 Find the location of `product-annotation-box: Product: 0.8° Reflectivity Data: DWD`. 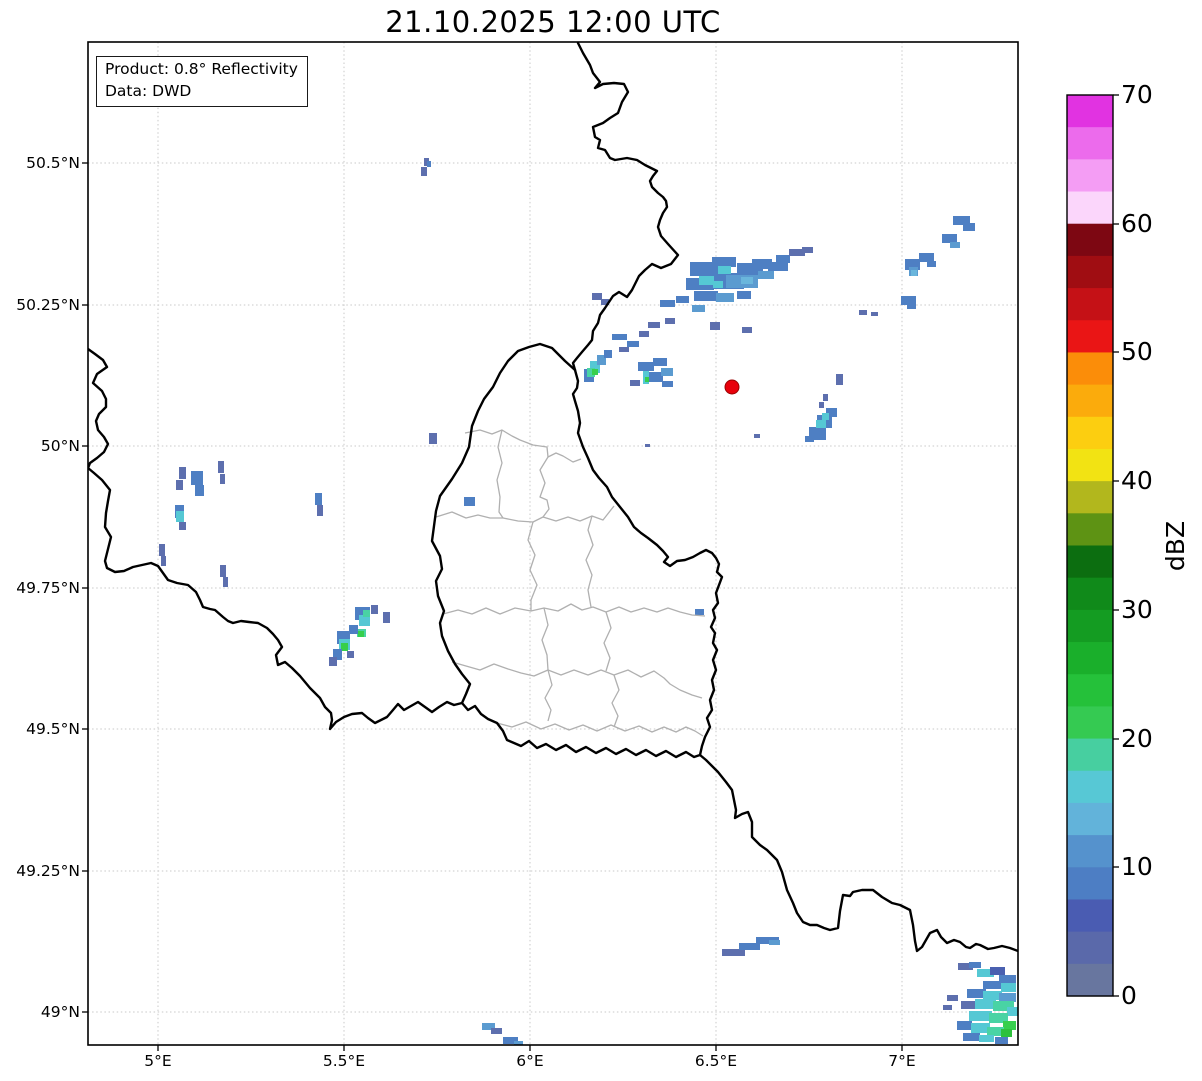

product-annotation-box: Product: 0.8° Reflectivity Data: DWD is located at coordinates (202, 82).